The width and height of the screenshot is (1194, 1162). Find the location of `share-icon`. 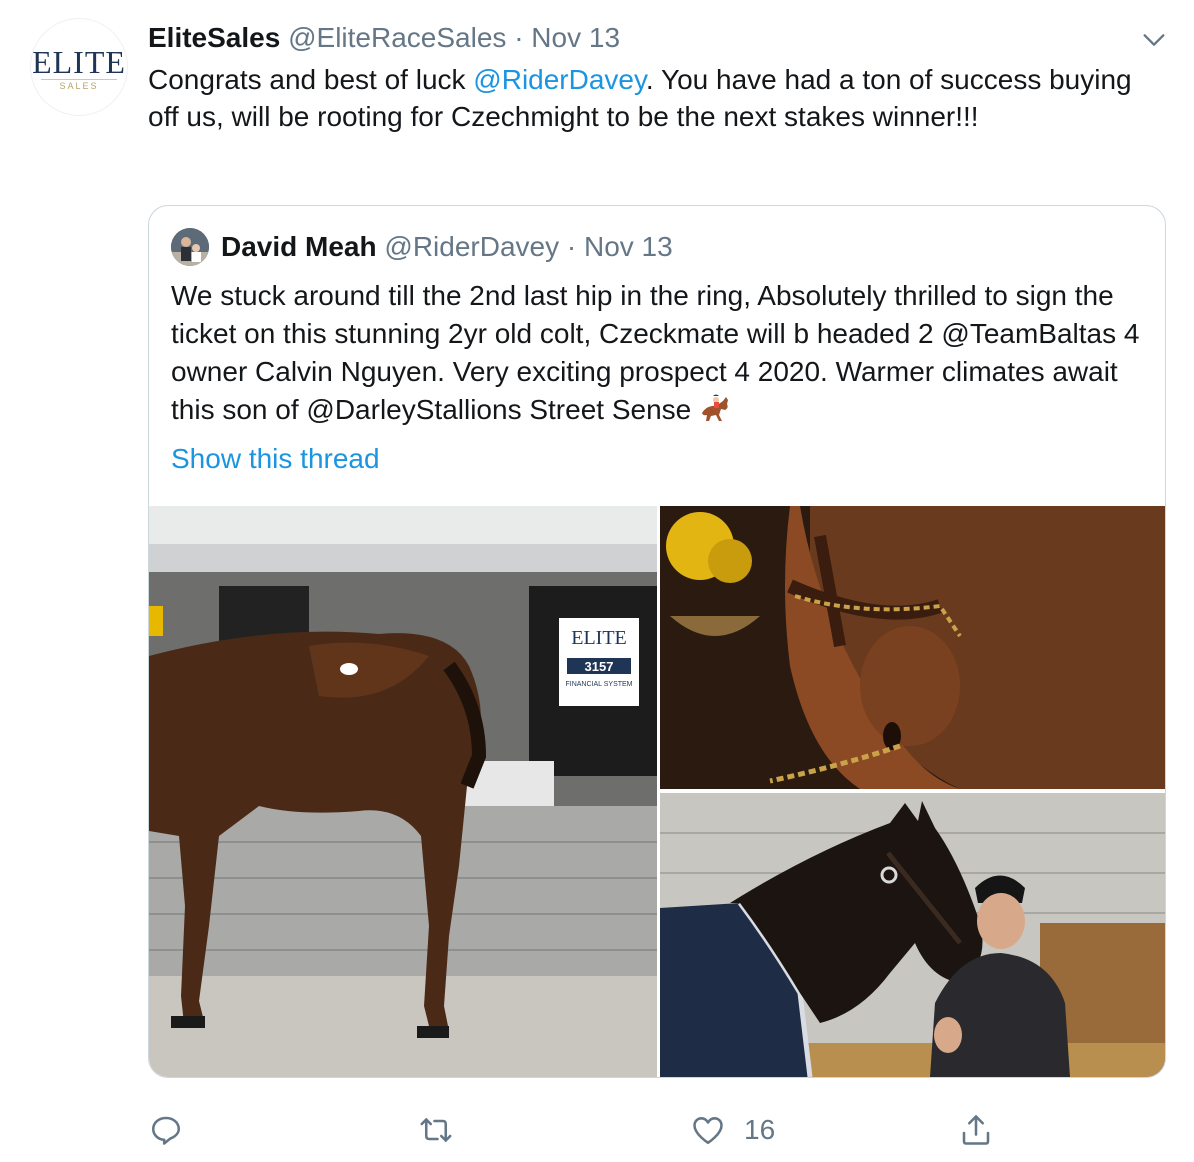

share-icon is located at coordinates (976, 1130).